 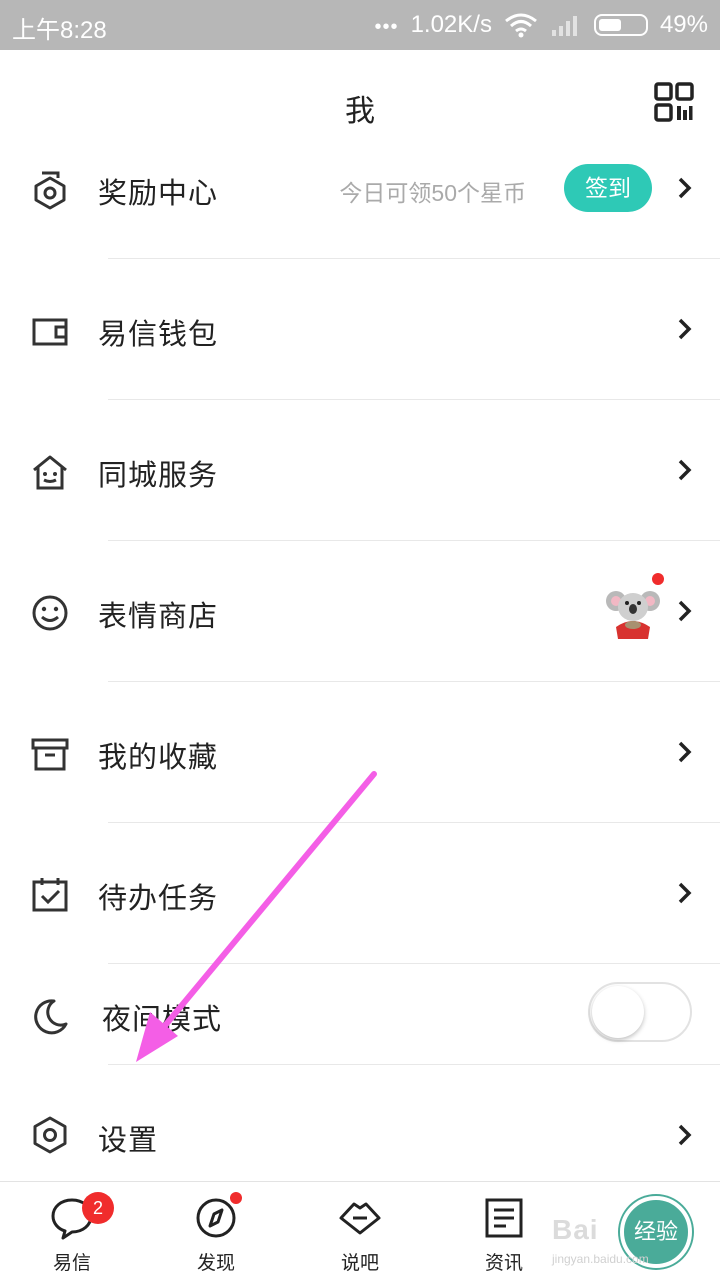 What do you see at coordinates (59, 30) in the screenshot?
I see `status-time: 上午8:28` at bounding box center [59, 30].